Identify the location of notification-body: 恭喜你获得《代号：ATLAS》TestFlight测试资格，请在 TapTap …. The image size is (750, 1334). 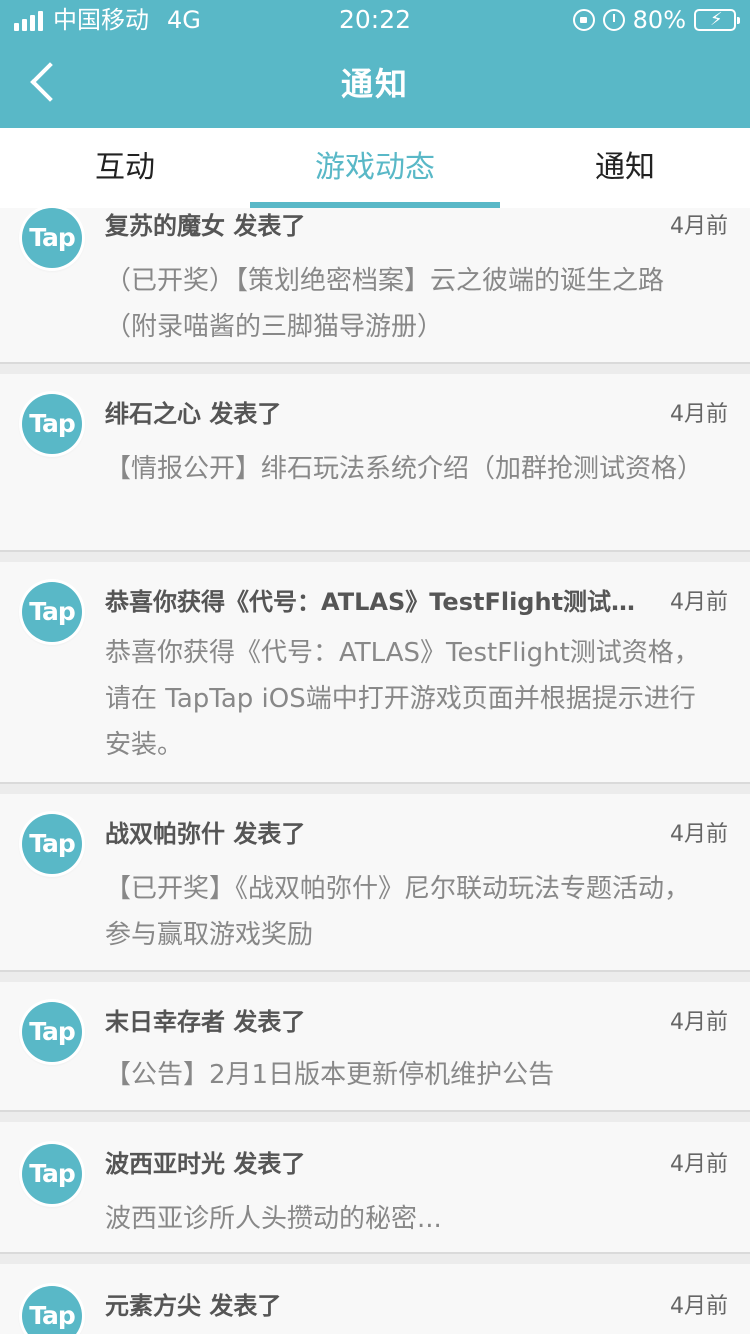
(402, 699).